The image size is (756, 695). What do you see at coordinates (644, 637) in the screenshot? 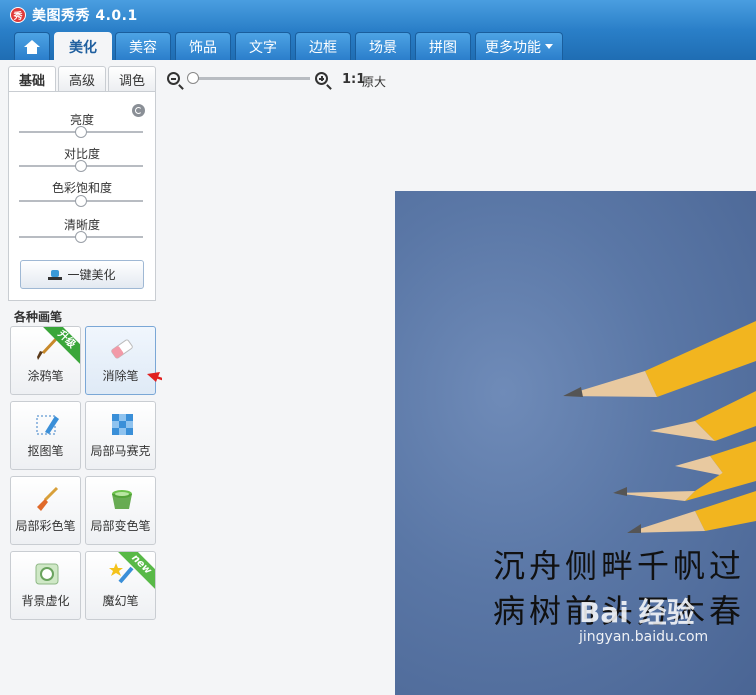
I see `baidu-watermark-url: jingyan.baidu.com` at bounding box center [644, 637].